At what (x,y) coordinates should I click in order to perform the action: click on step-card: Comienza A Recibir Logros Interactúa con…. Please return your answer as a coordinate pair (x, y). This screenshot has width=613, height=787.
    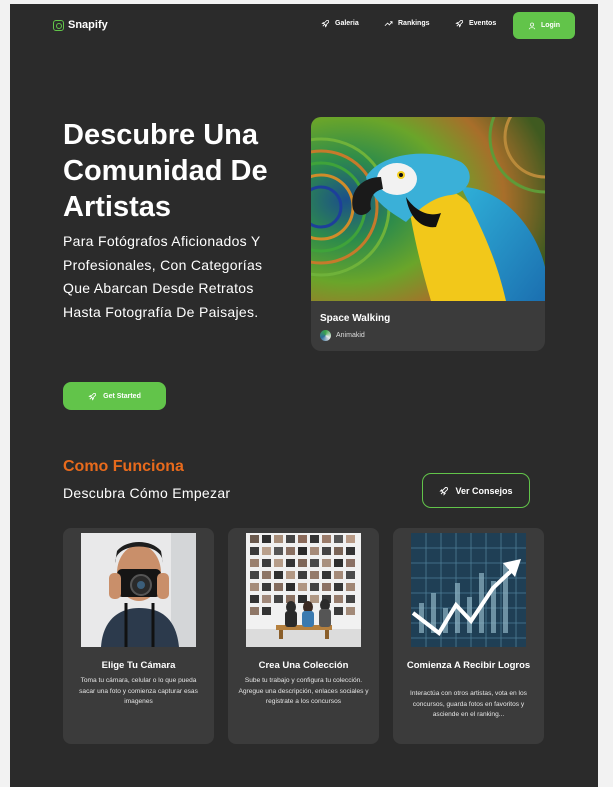
    Looking at the image, I should click on (468, 636).